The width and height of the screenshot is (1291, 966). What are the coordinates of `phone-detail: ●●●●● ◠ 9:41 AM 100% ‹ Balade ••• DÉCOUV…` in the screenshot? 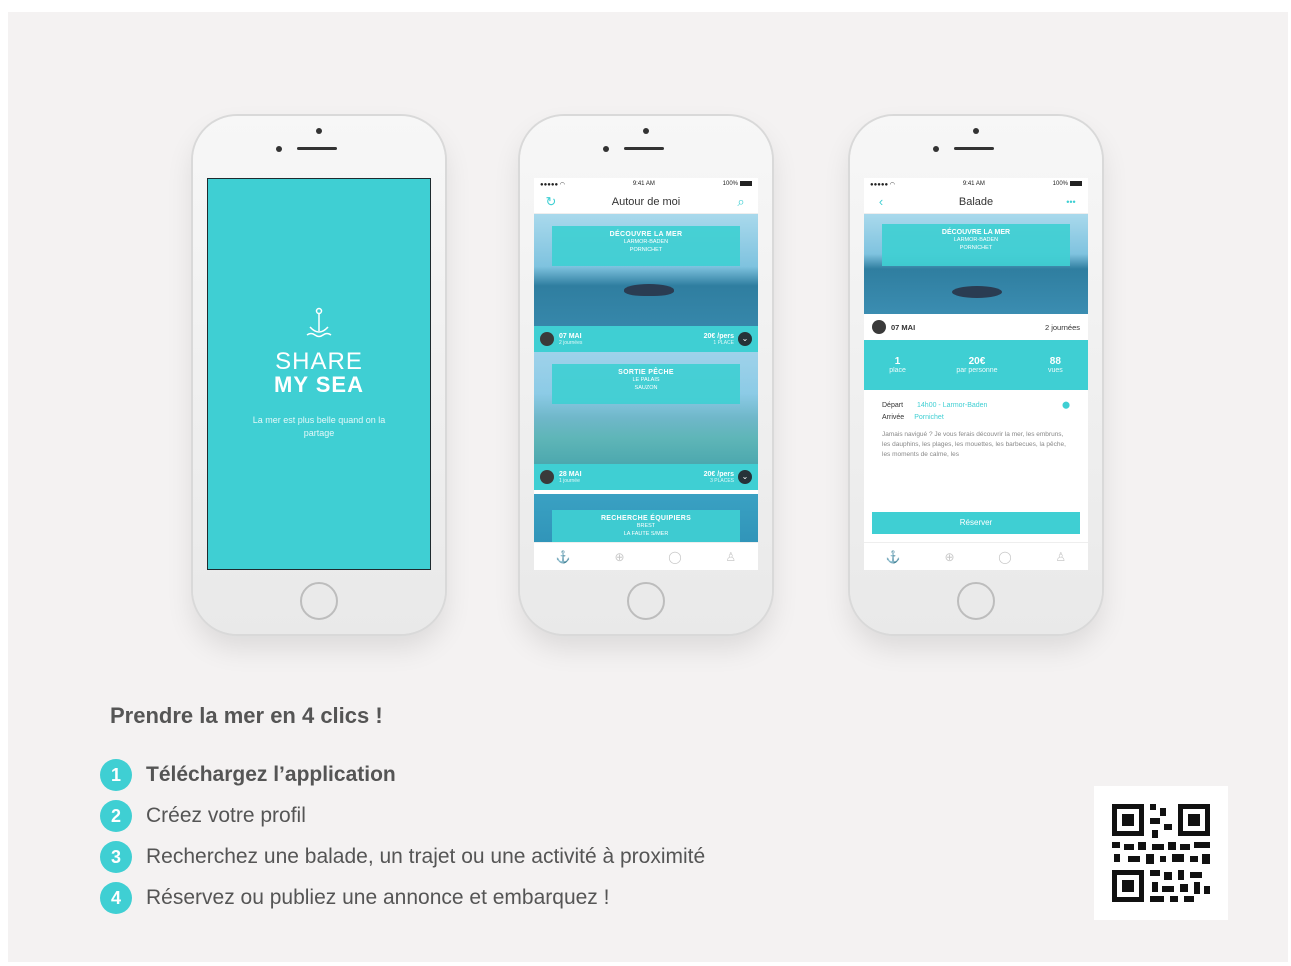 It's located at (976, 375).